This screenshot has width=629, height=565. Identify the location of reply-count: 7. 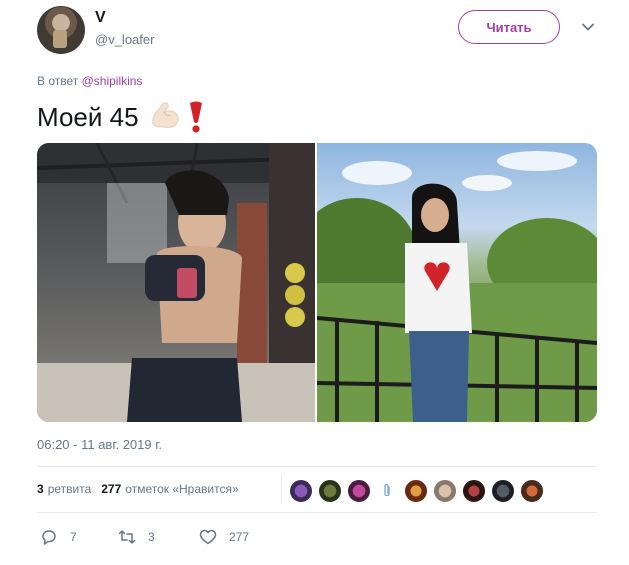
(73, 537).